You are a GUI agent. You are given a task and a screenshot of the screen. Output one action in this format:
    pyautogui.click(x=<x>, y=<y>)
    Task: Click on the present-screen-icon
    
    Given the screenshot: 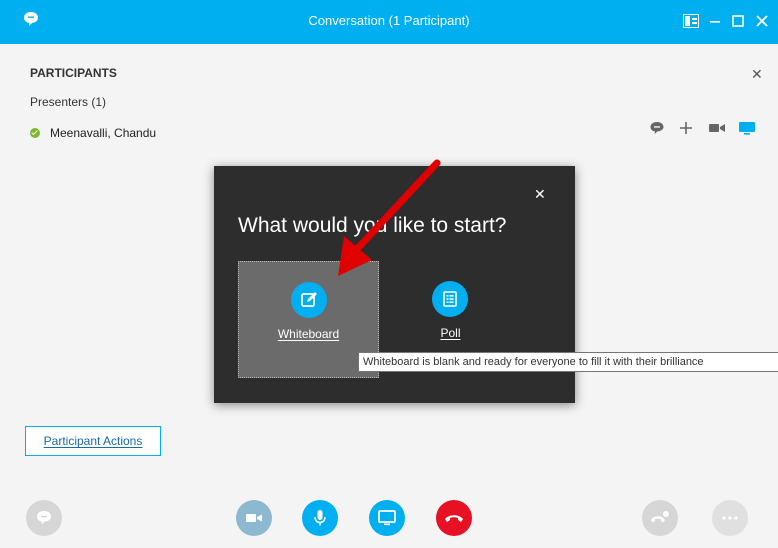 What is the action you would take?
    pyautogui.click(x=387, y=518)
    